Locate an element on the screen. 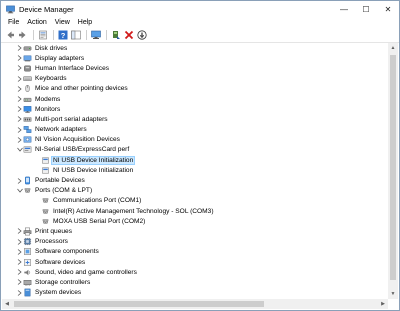 The height and width of the screenshot is (311, 400). scroll-right-arrow-icon: ▶ is located at coordinates (383, 304).